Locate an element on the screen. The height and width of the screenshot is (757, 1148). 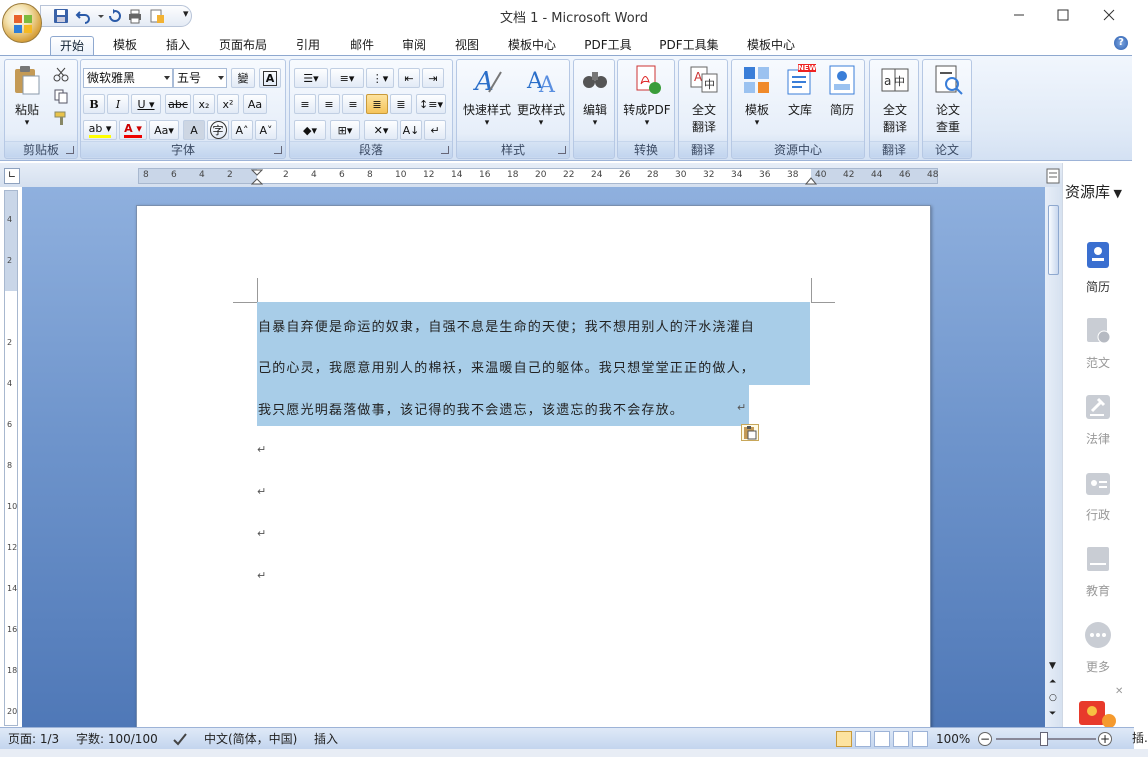
full-screen-reading-icon is located at coordinates (863, 739).